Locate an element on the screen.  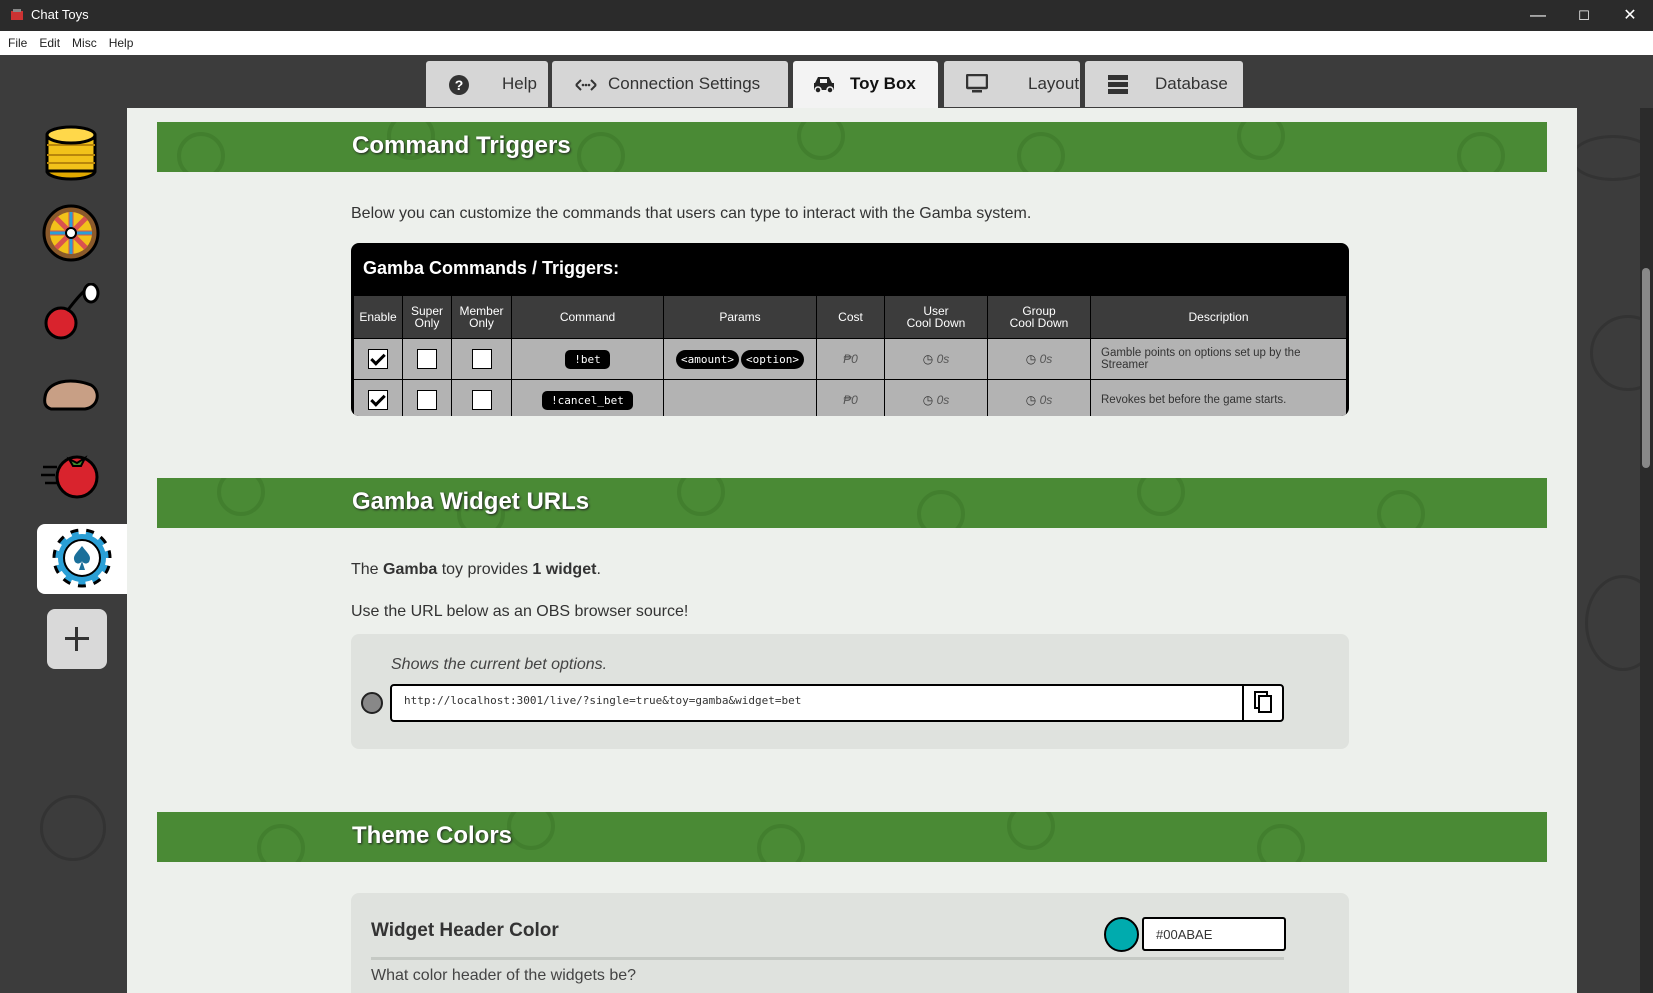
title-bar: Chat Toys — ☐ ✕ is located at coordinates (826, 15).